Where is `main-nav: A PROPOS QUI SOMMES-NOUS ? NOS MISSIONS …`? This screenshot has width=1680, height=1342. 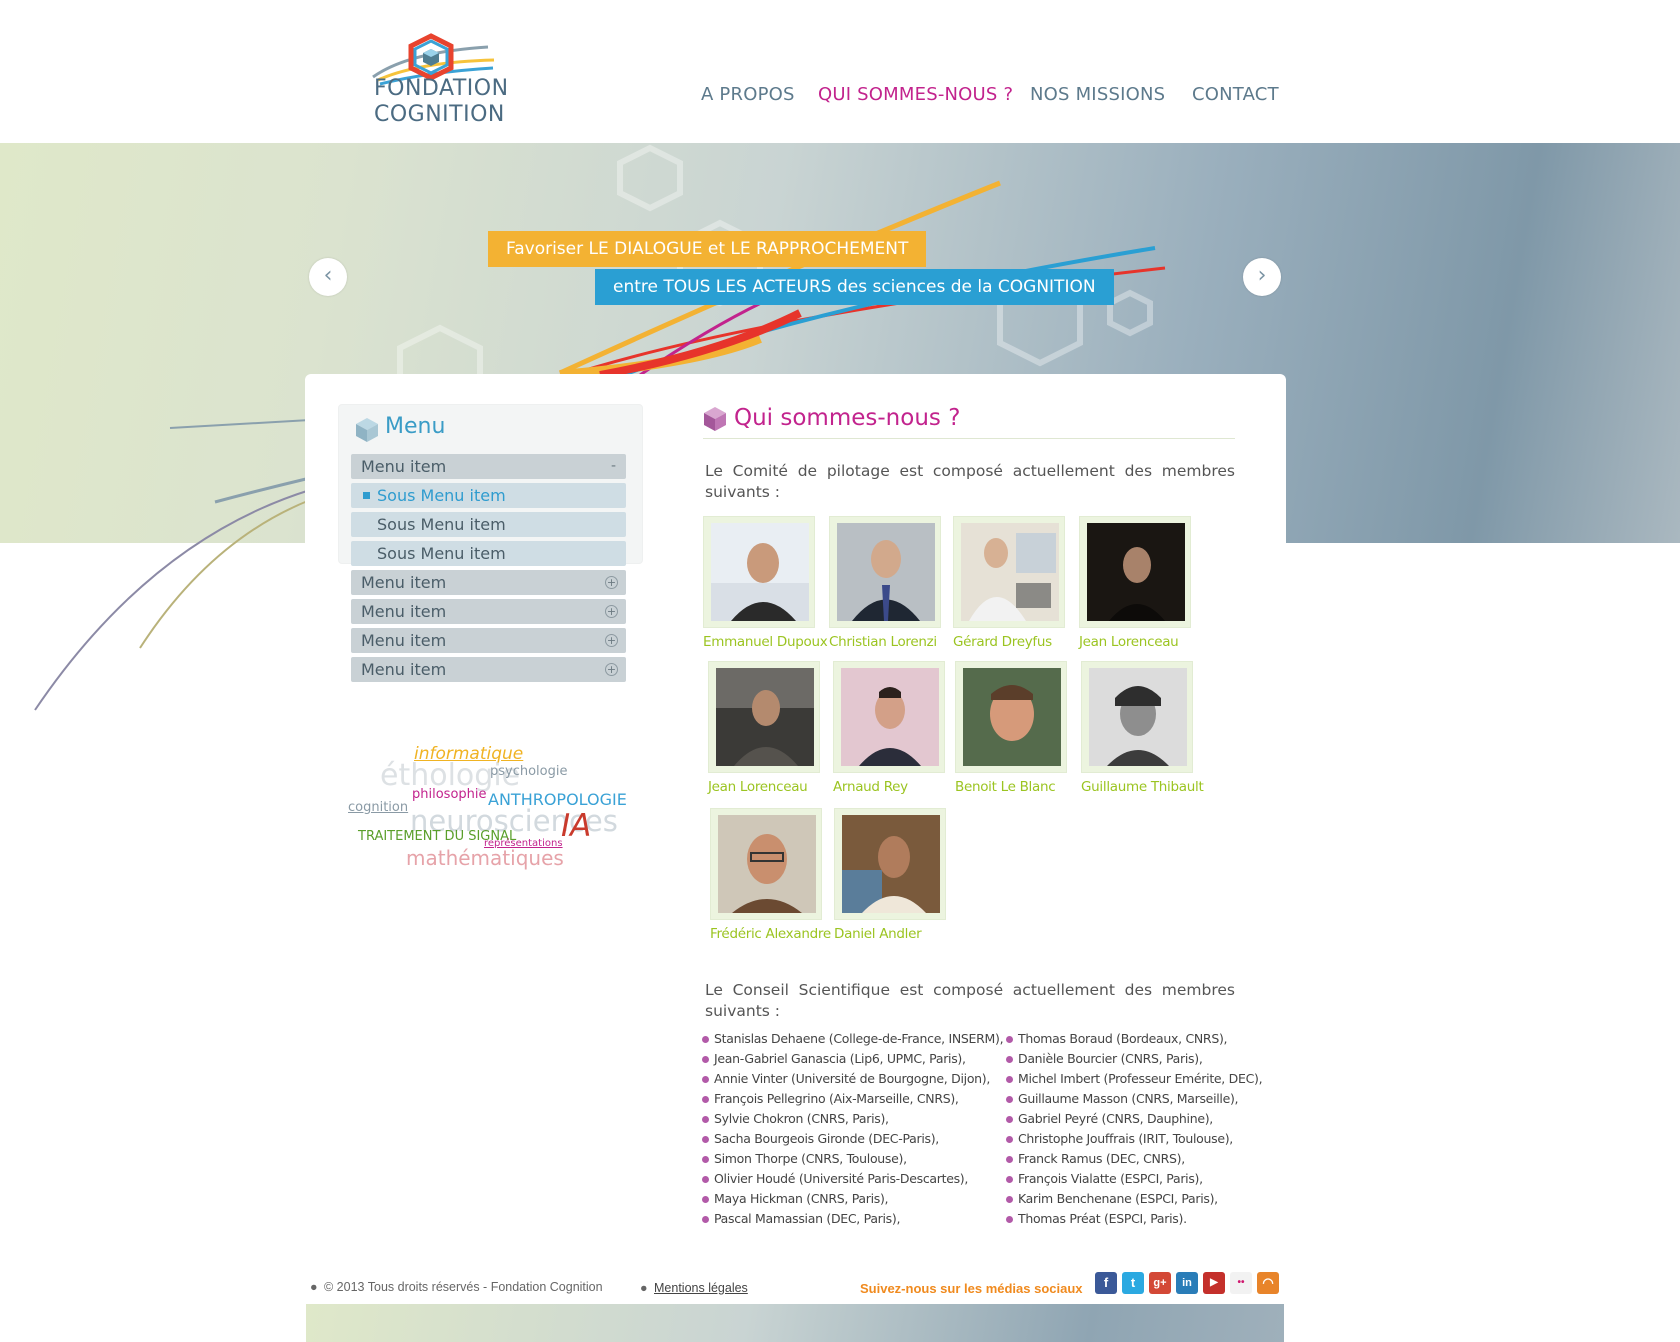 main-nav: A PROPOS QUI SOMMES-NOUS ? NOS MISSIONS … is located at coordinates (840, 96).